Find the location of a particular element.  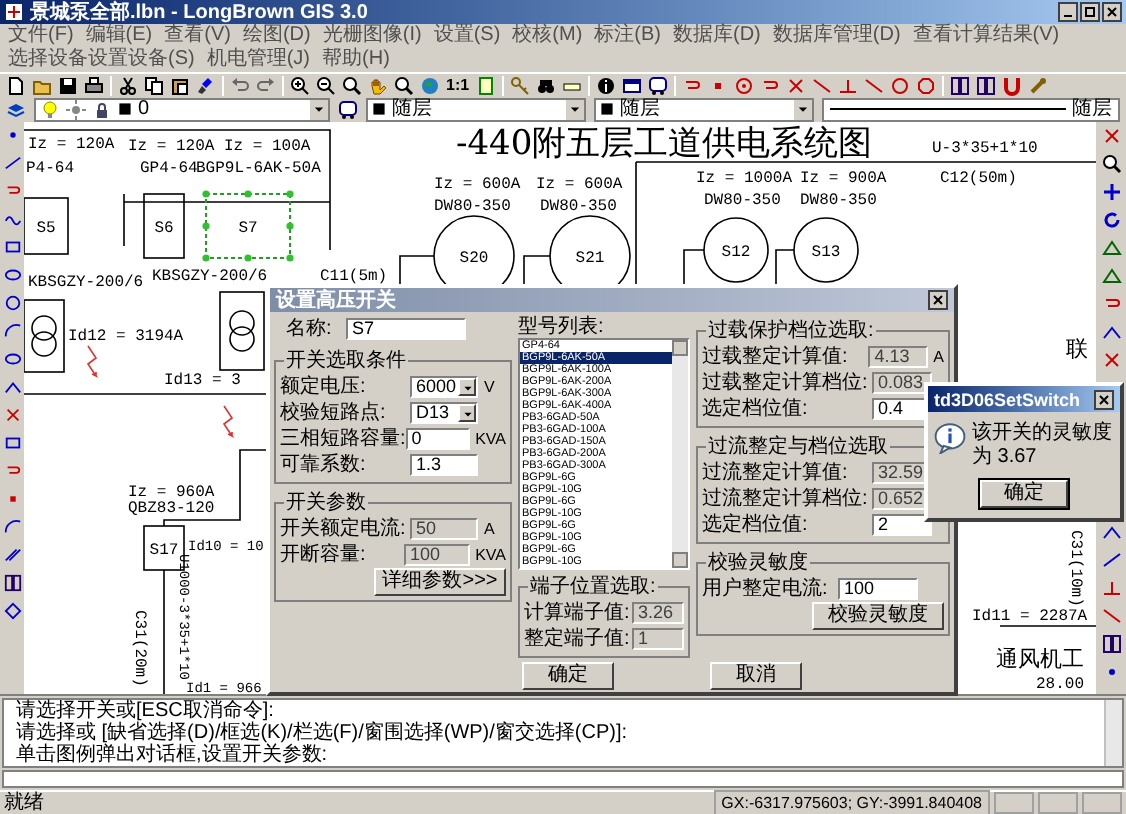

layer-tool-icon is located at coordinates (348, 109).